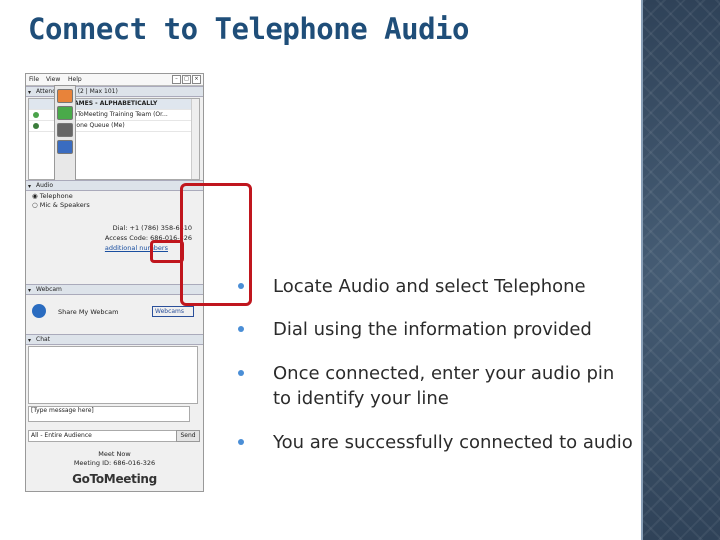  Describe the element at coordinates (114, 479) in the screenshot. I see `gotomeeting-logo: GoToMeeting` at that location.